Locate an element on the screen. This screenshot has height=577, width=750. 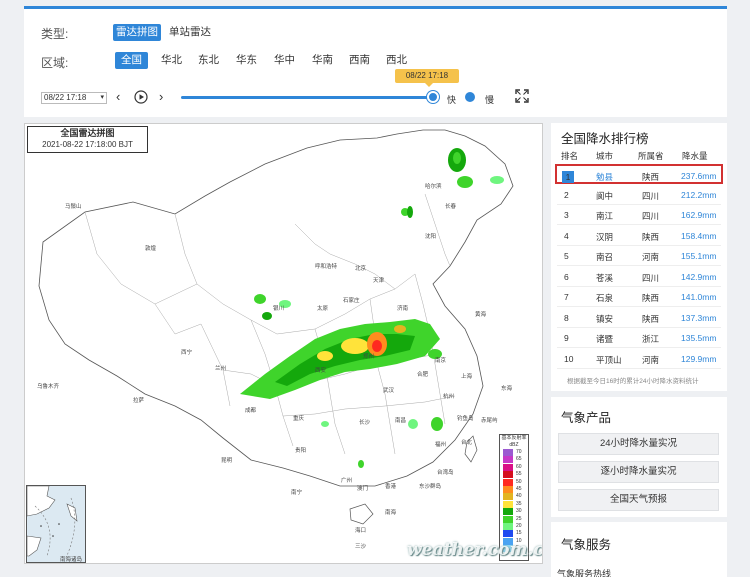
region-tab-national: 全国 is located at coordinates (131, 60).